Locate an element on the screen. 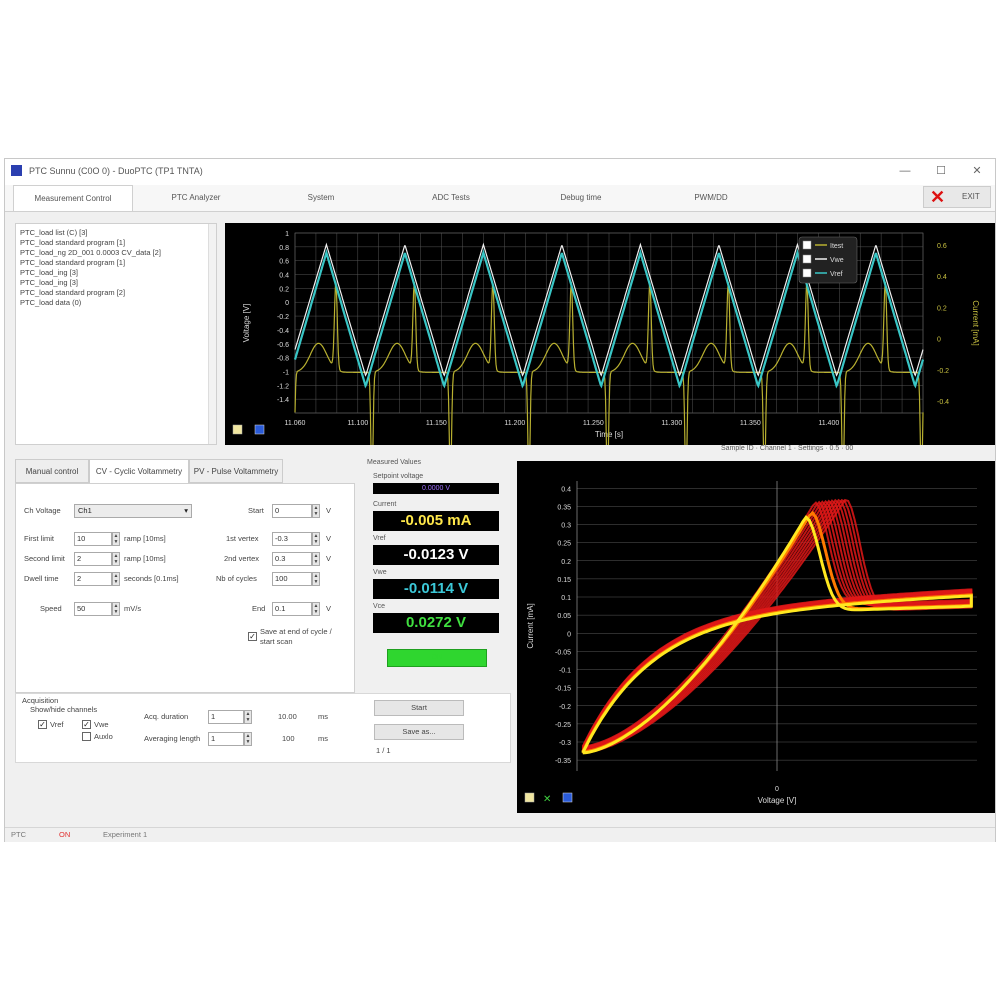 This screenshot has width=1000, height=1000. list-item: PTC_load_ng 2D_001 0.0003 CV_data [2] is located at coordinates (90, 252).